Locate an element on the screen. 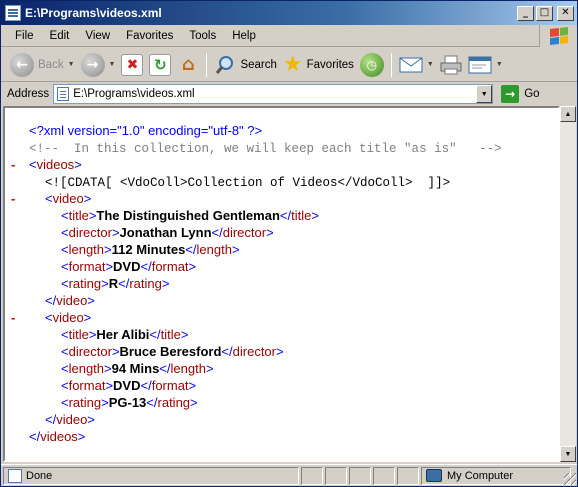 This screenshot has width=578, height=487. title-bar: E:\Programs\videos.xml _ □ ✕ is located at coordinates (289, 13).